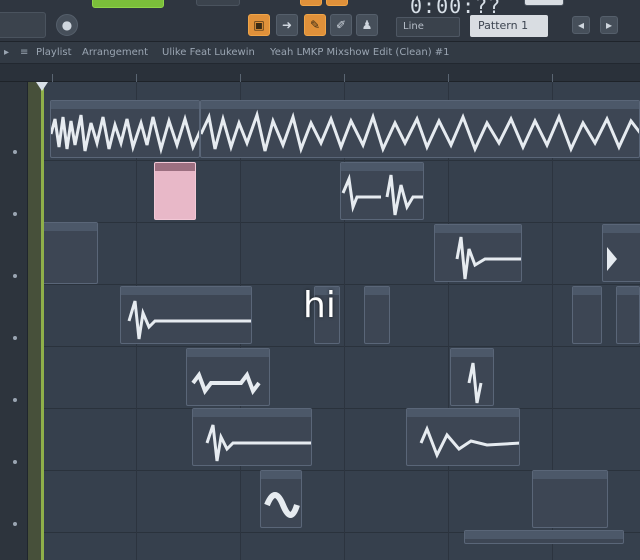  I want to click on playhead, so click(42, 321).